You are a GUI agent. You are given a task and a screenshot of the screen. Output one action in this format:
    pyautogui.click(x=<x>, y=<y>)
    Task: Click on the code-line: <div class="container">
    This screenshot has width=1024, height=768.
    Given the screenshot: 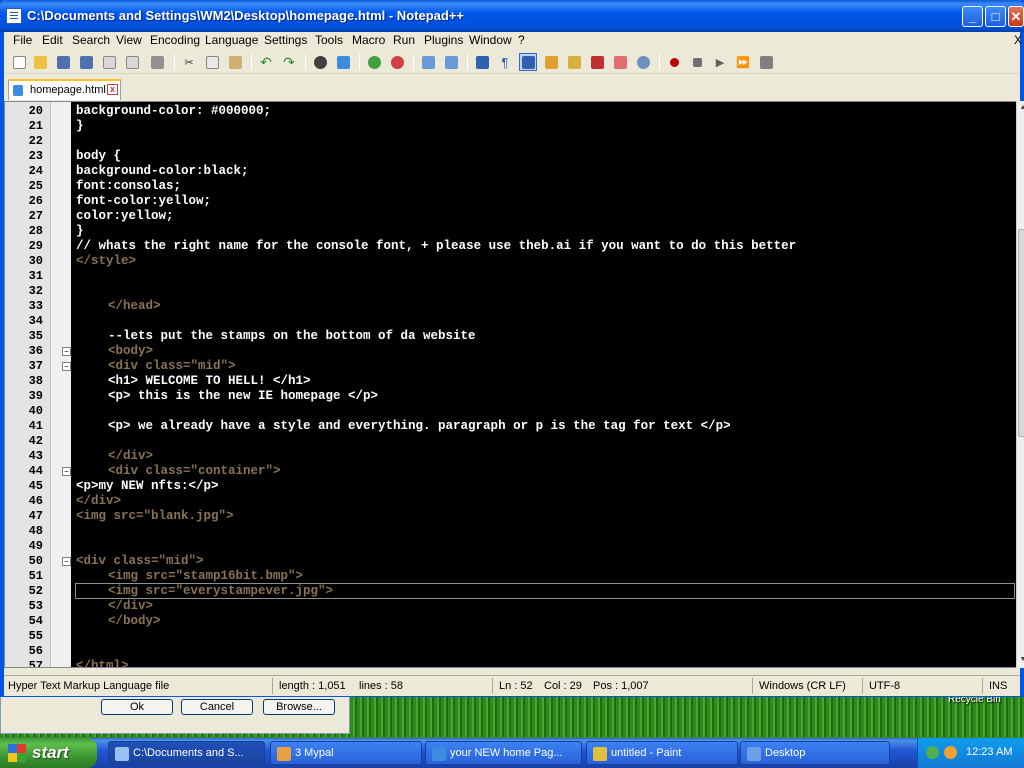 What is the action you would take?
    pyautogui.click(x=194, y=471)
    